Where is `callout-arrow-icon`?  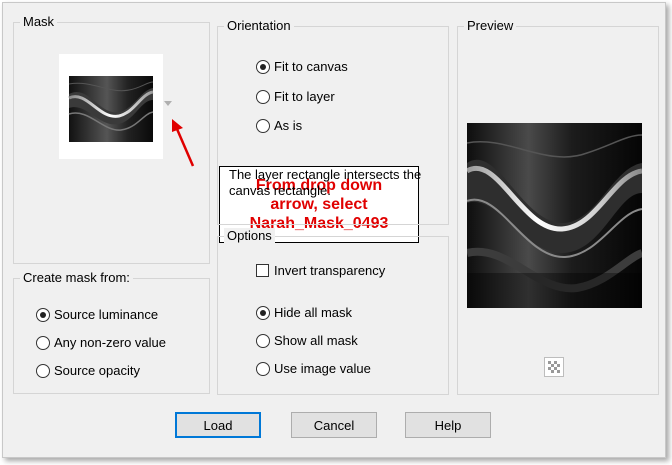
callout-arrow-icon is located at coordinates (183, 143).